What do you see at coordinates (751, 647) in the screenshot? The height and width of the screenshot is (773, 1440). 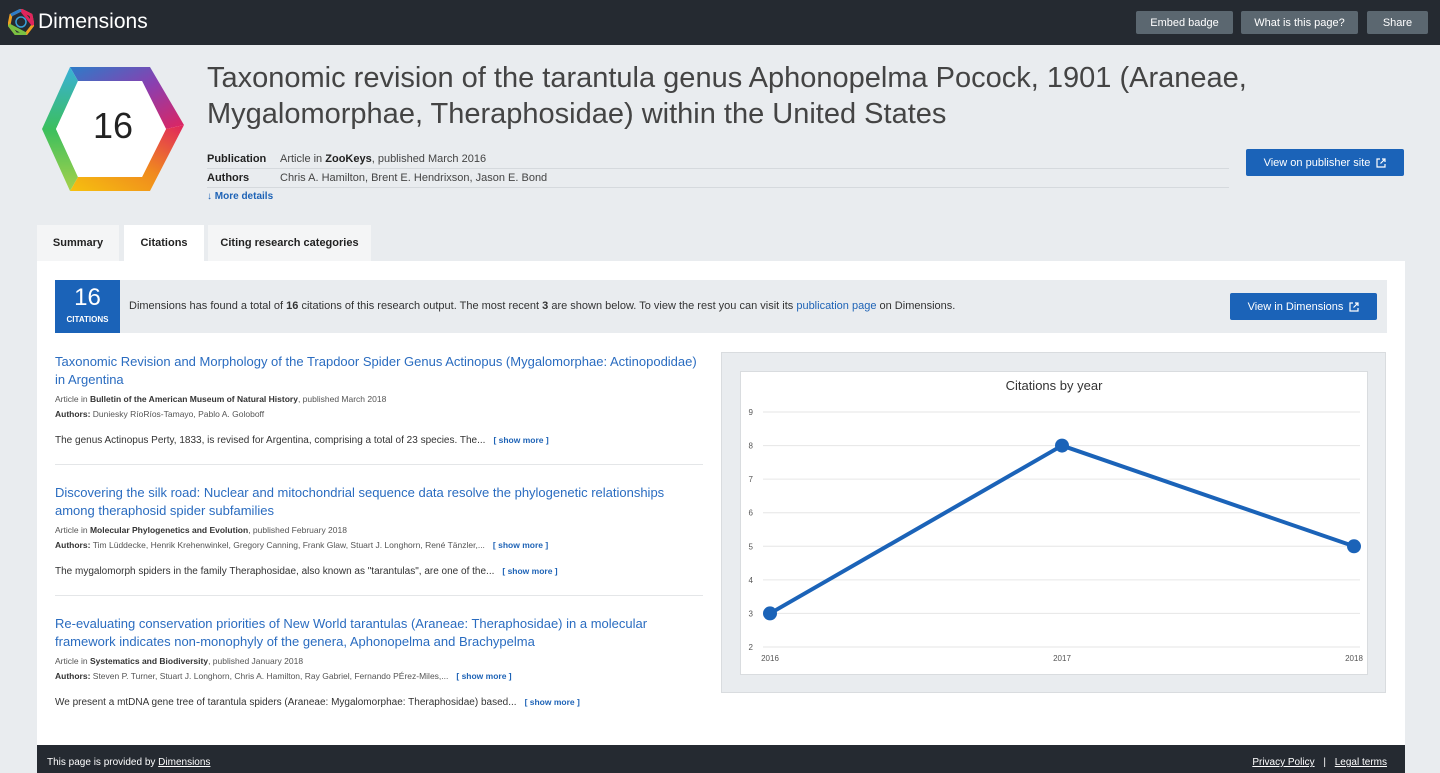 I see `y-tick-label: 2` at bounding box center [751, 647].